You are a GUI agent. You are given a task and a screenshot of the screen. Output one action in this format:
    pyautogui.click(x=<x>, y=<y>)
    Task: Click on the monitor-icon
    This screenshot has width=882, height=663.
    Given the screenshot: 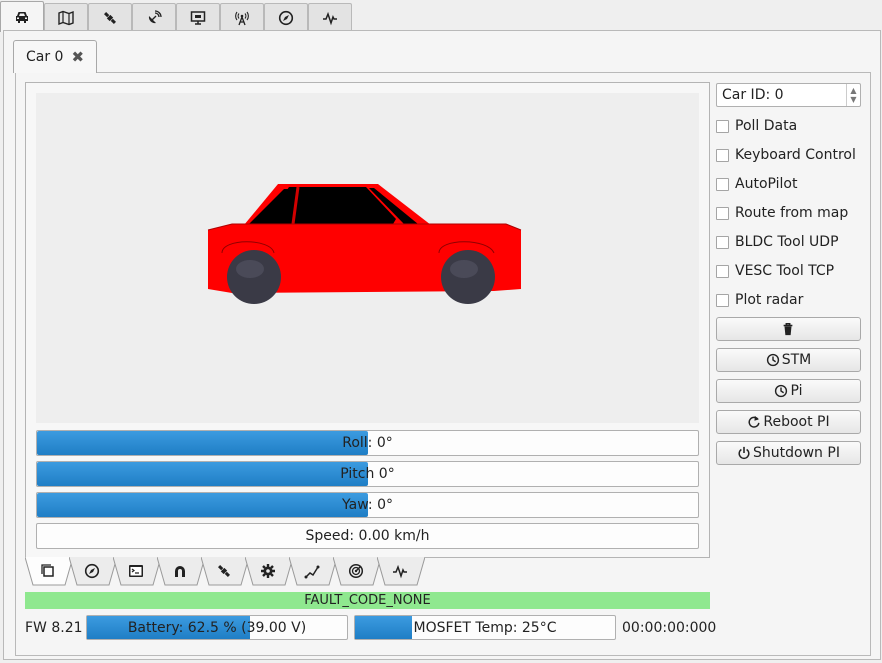 What is the action you would take?
    pyautogui.click(x=198, y=18)
    